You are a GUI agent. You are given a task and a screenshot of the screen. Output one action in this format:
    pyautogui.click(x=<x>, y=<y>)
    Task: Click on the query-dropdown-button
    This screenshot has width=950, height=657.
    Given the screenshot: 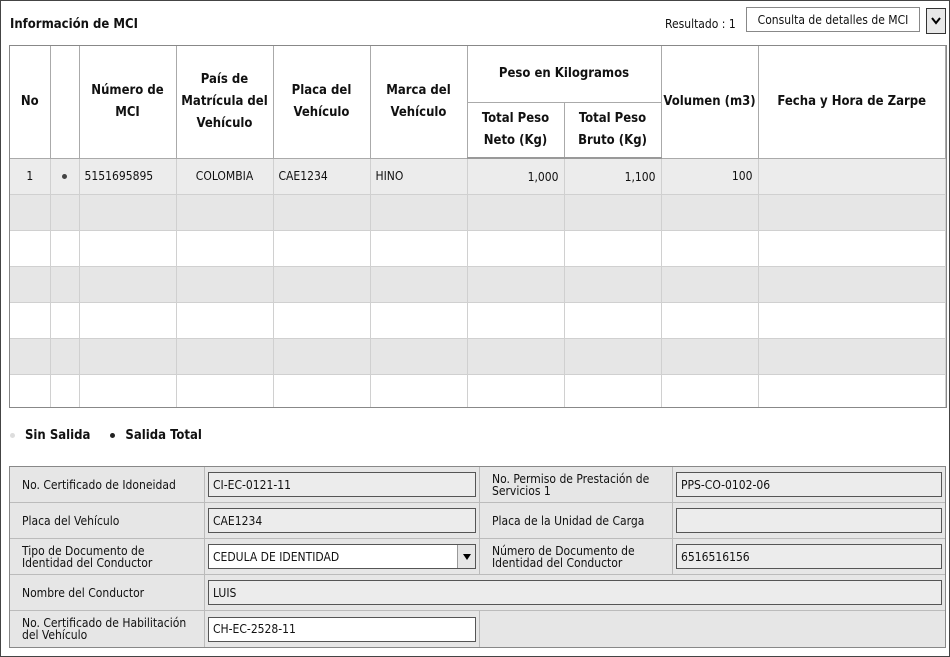 What is the action you would take?
    pyautogui.click(x=936, y=21)
    